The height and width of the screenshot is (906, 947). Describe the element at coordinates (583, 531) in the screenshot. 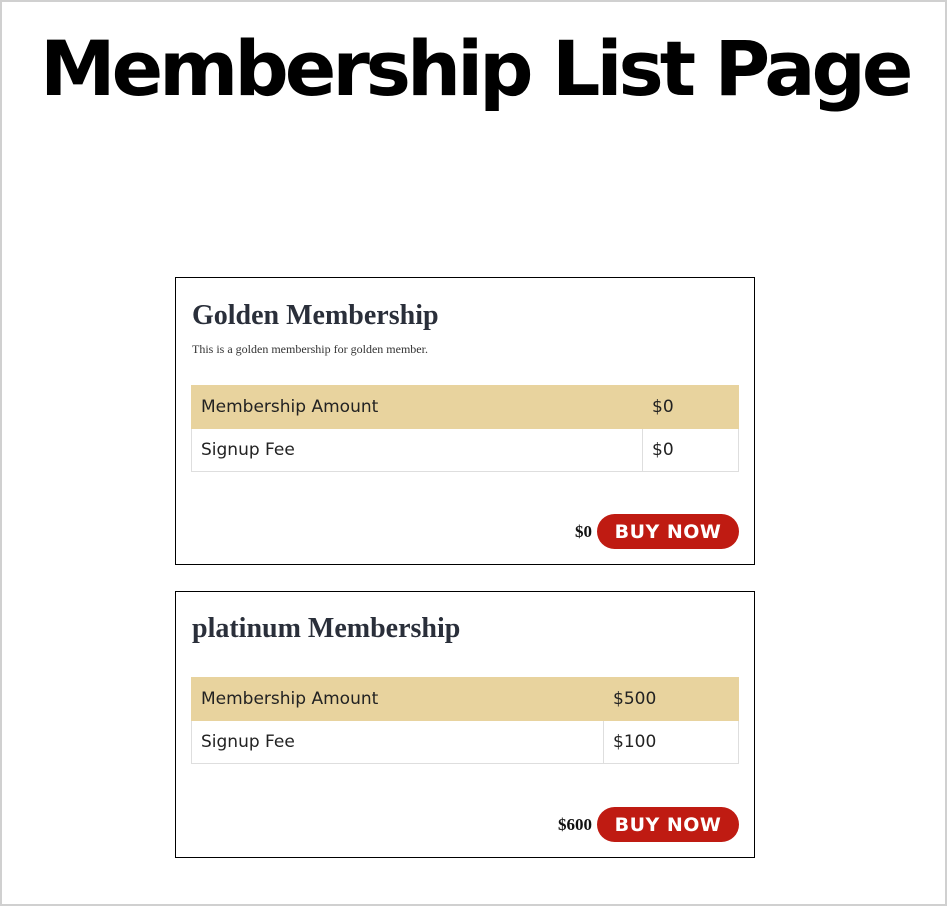

I see `total-price: $0` at that location.